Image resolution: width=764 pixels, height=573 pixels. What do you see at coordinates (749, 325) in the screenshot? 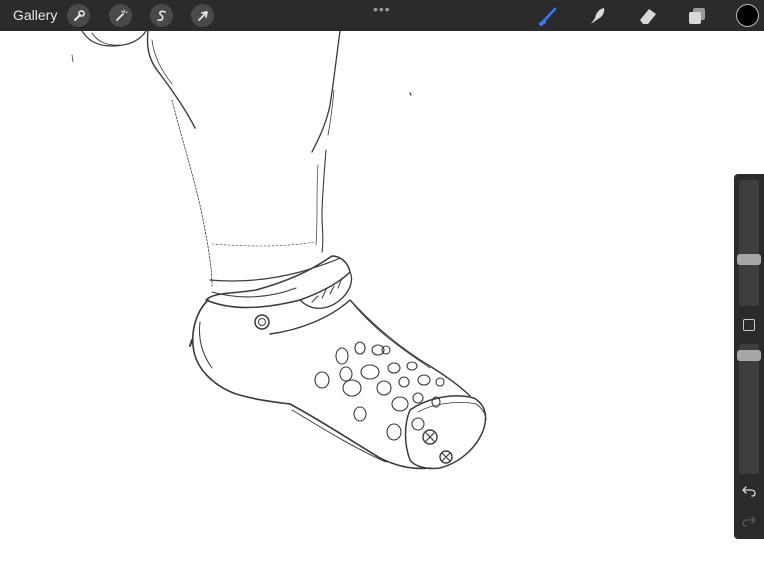
I see `modify-button` at bounding box center [749, 325].